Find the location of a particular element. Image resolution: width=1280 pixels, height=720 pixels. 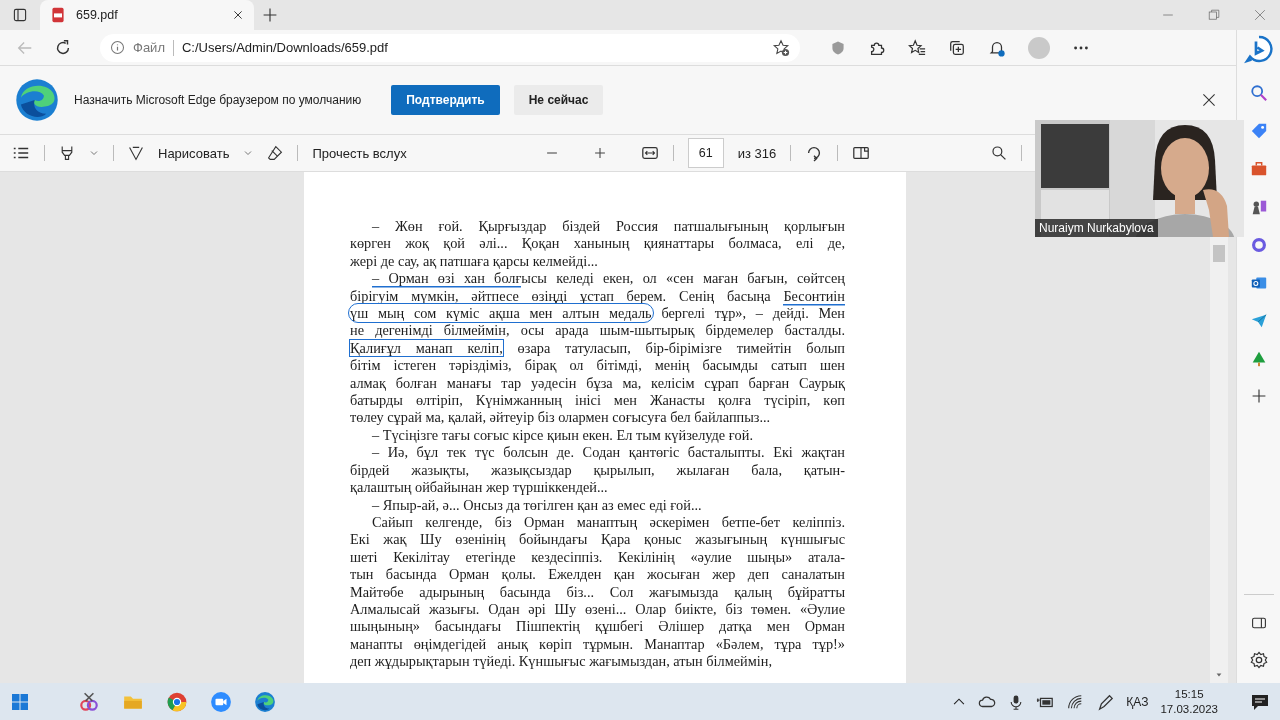

read-aloud-button: Прочесть вслух is located at coordinates (359, 153).